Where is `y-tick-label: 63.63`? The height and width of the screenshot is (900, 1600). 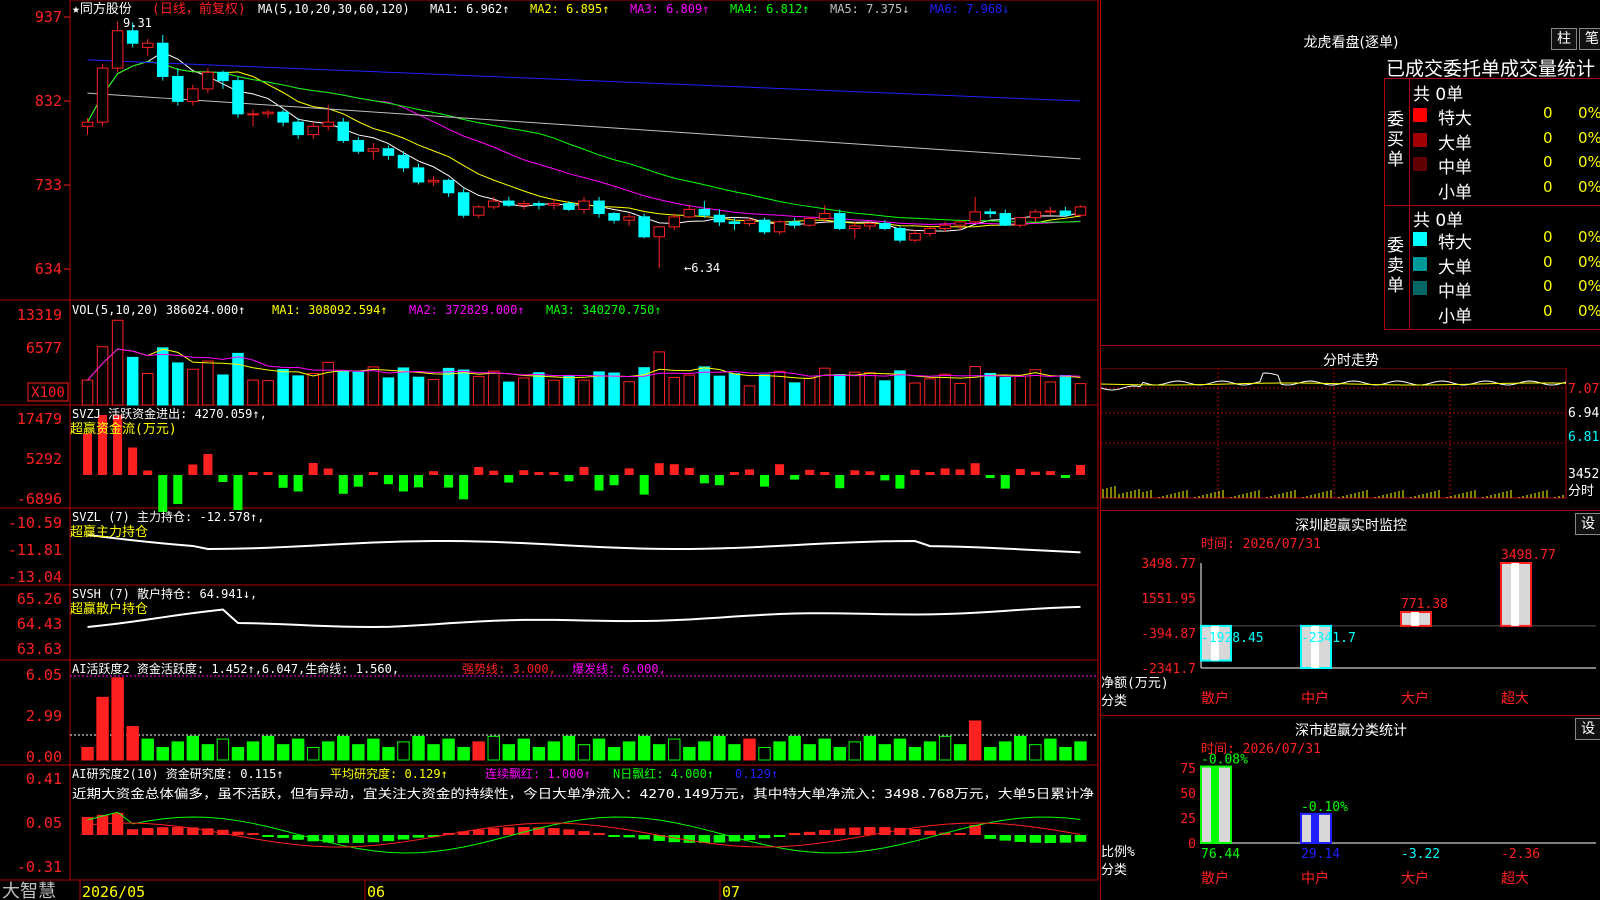
y-tick-label: 63.63 is located at coordinates (39, 649).